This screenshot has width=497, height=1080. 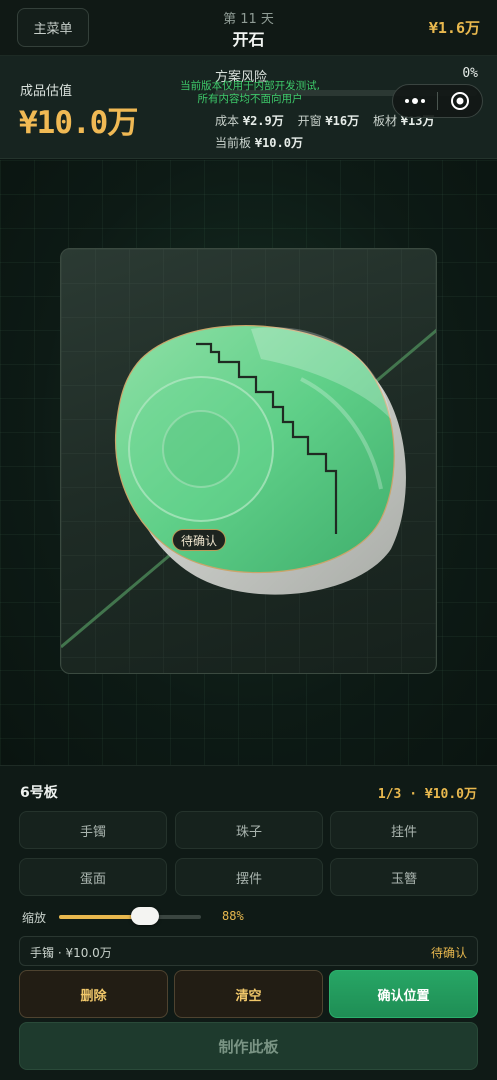 I want to click on window-label: 开窗, so click(x=309, y=121).